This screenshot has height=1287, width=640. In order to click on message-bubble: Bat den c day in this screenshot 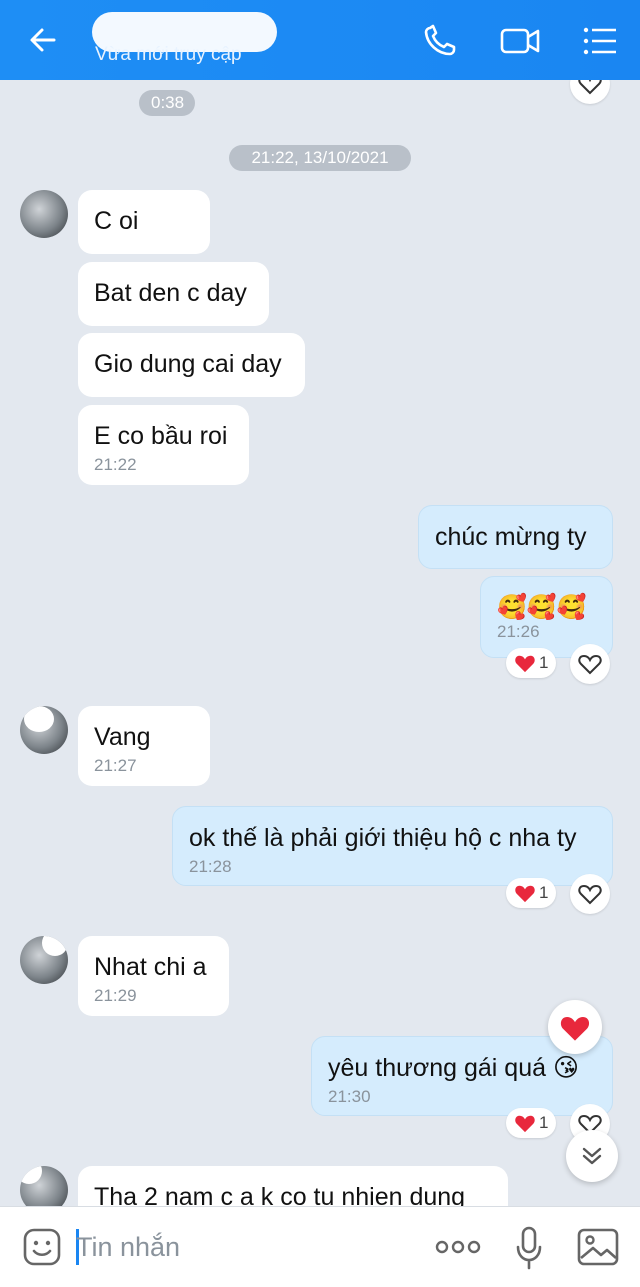, I will do `click(173, 294)`.